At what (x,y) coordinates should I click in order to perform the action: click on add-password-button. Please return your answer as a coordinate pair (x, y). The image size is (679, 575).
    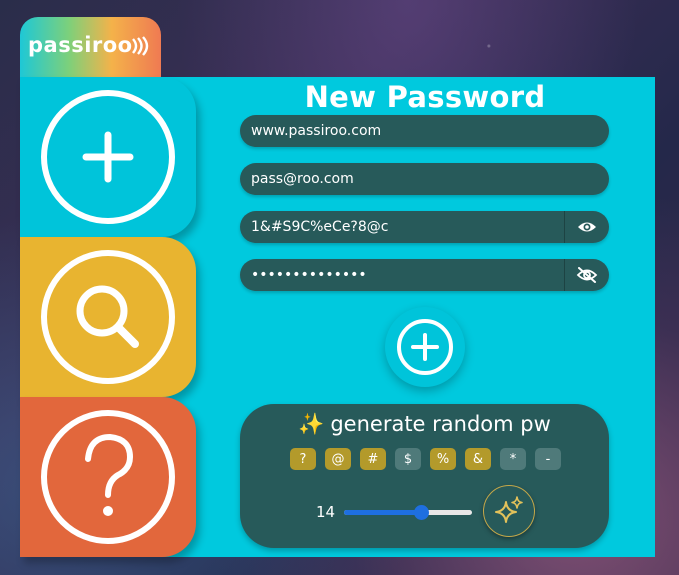
    Looking at the image, I should click on (425, 347).